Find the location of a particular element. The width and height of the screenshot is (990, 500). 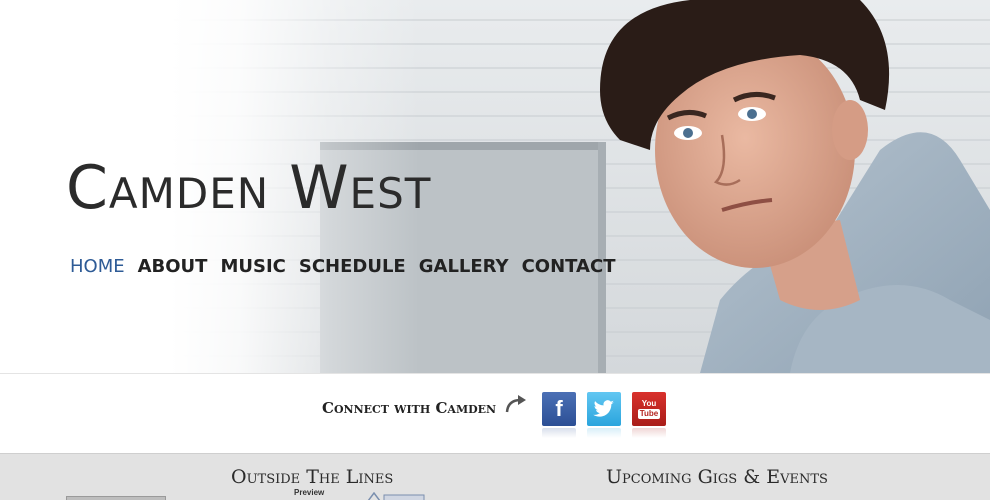

youtube-text-top: You is located at coordinates (649, 403).